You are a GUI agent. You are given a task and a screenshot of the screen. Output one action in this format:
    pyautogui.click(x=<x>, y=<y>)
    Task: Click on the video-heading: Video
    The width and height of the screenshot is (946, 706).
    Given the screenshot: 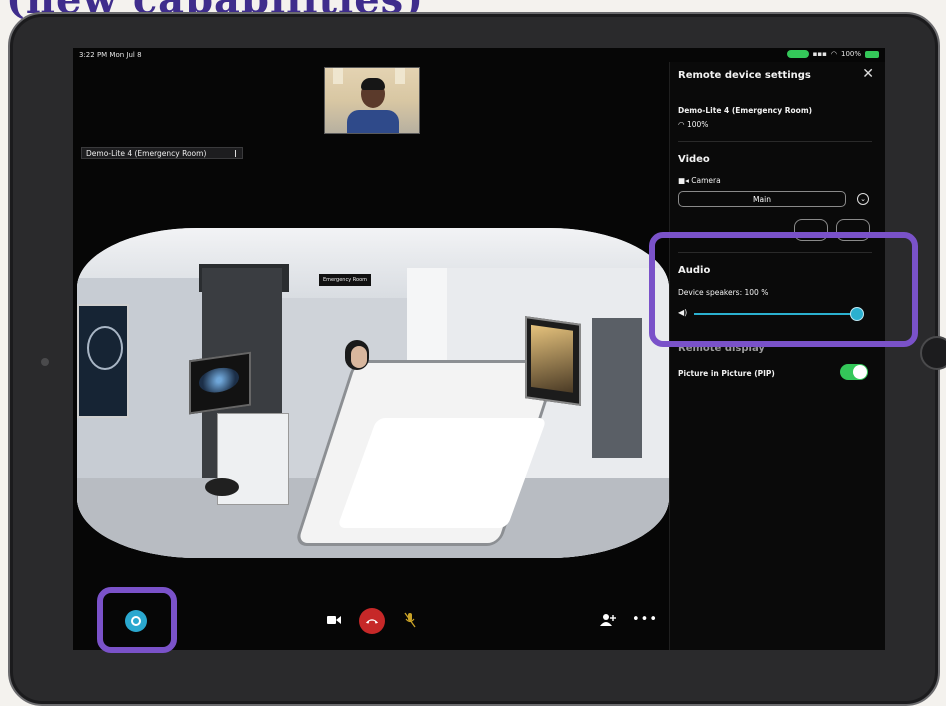 What is the action you would take?
    pyautogui.click(x=694, y=159)
    